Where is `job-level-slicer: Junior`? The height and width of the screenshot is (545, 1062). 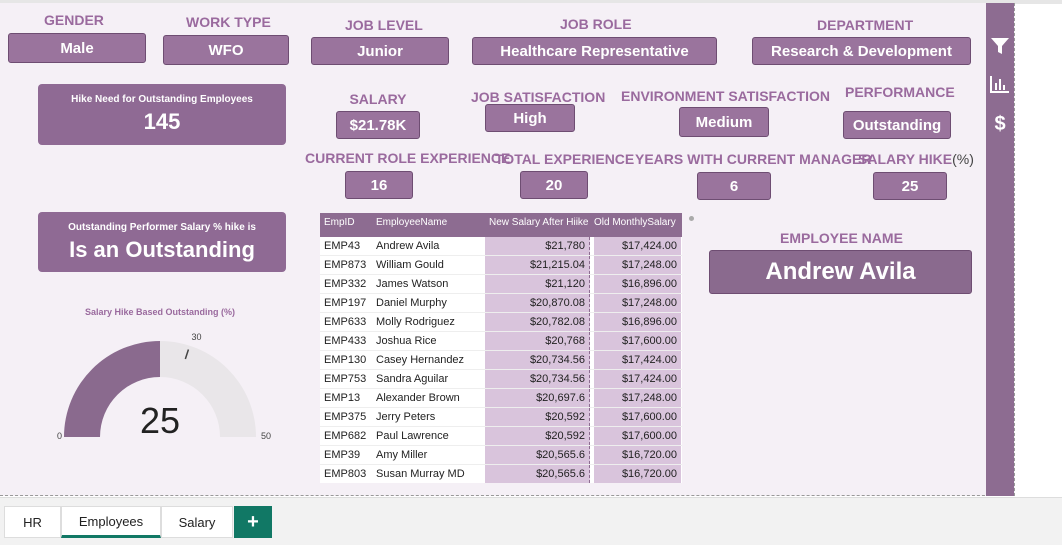
job-level-slicer: Junior is located at coordinates (380, 51).